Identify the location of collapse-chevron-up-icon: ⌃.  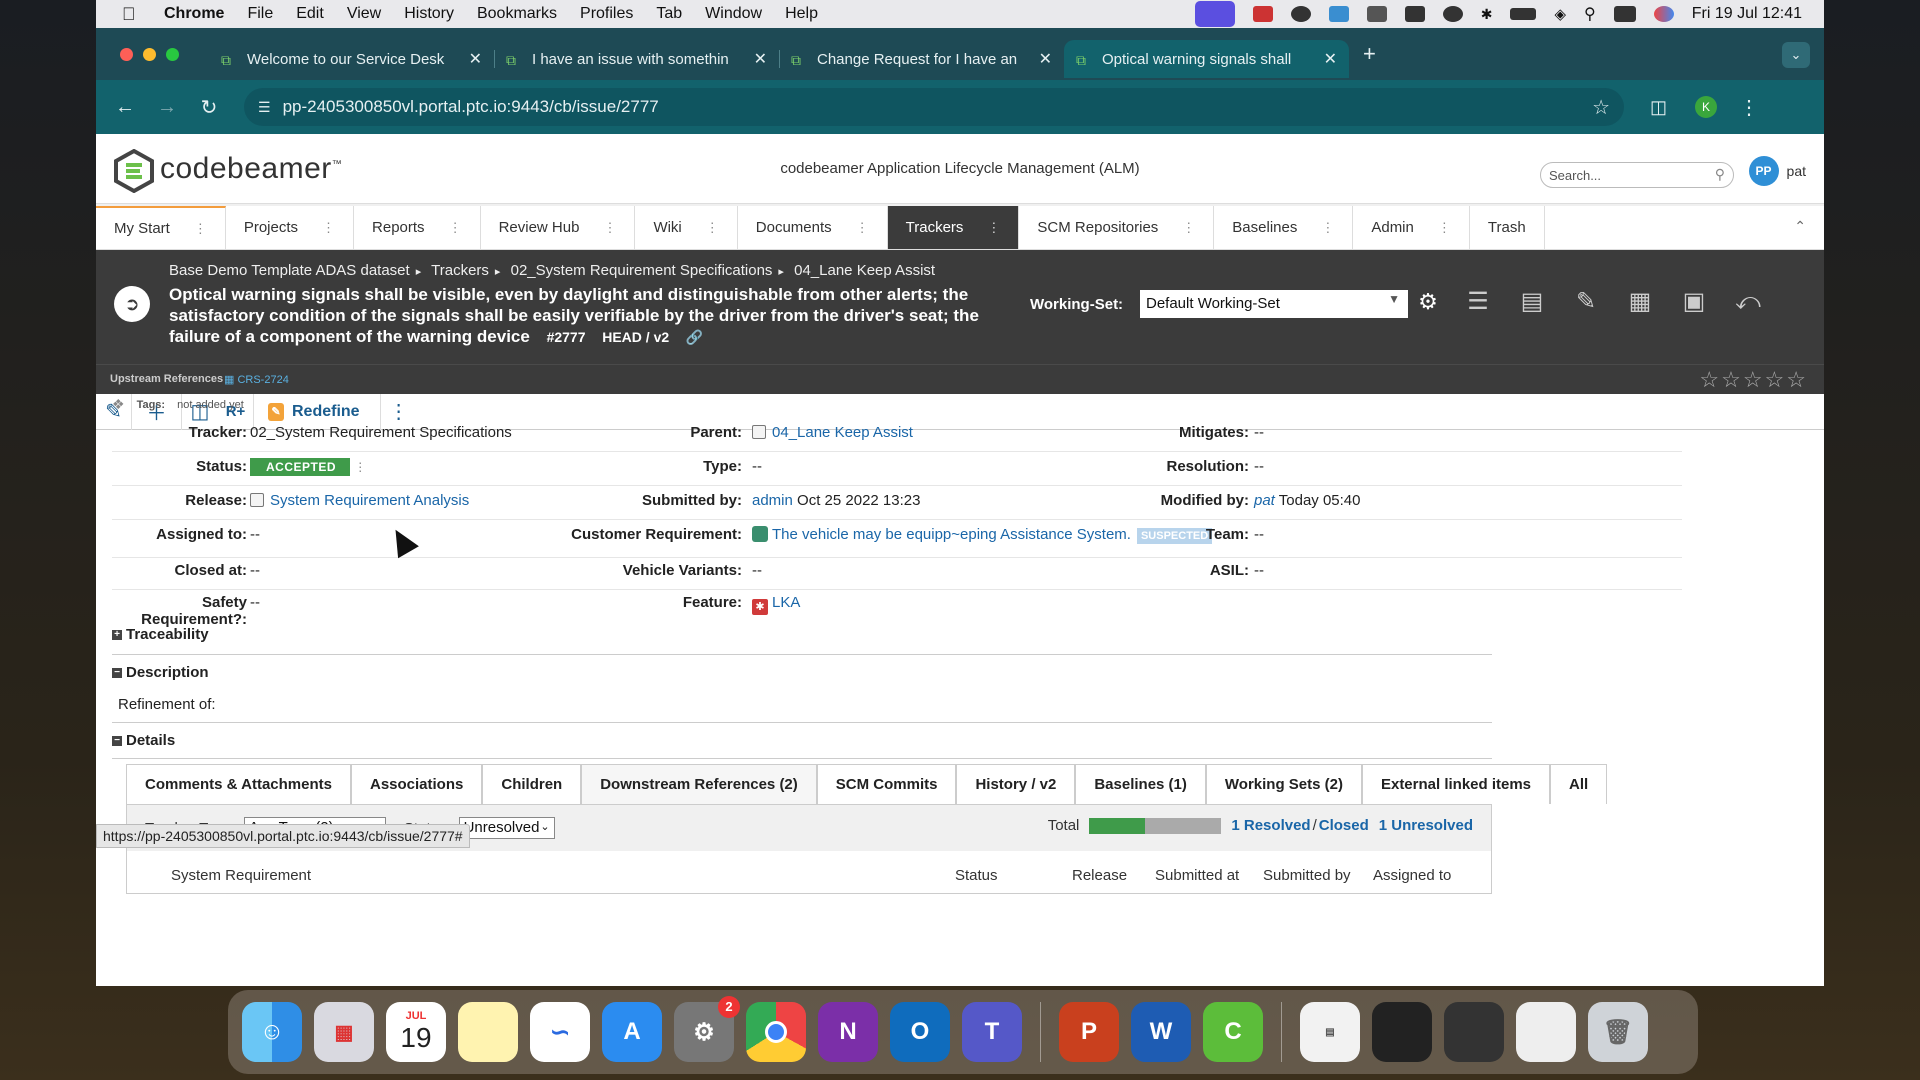
(1800, 226).